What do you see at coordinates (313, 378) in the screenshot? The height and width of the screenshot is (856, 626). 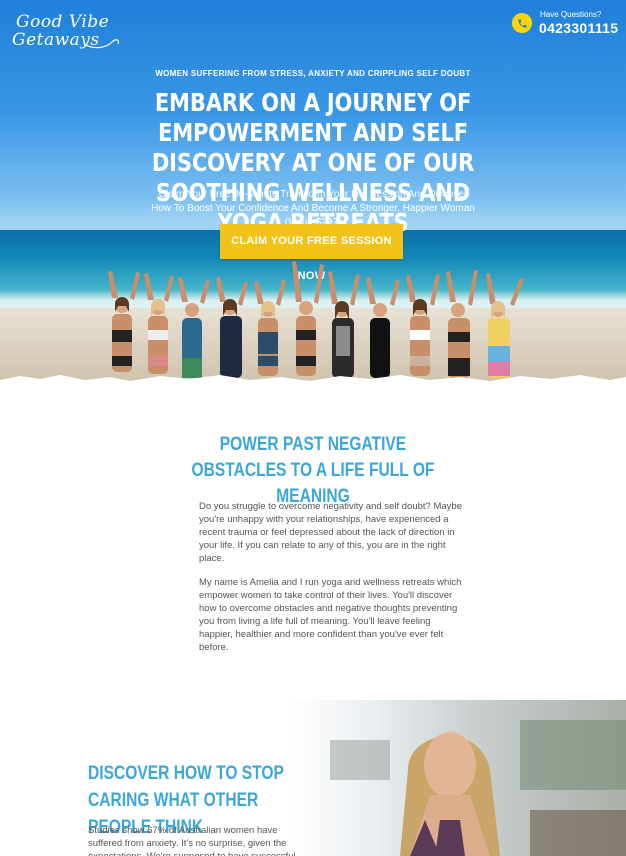 I see `torn-edge` at bounding box center [313, 378].